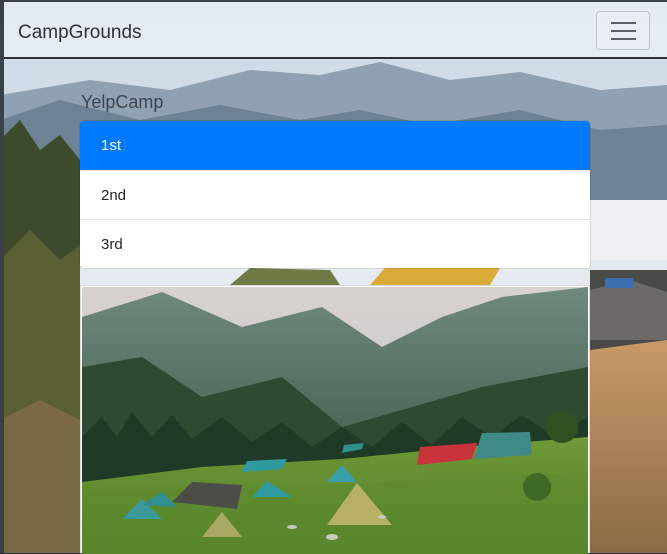 The height and width of the screenshot is (554, 667). Describe the element at coordinates (122, 102) in the screenshot. I see `sidebar-title: YelpCamp` at that location.